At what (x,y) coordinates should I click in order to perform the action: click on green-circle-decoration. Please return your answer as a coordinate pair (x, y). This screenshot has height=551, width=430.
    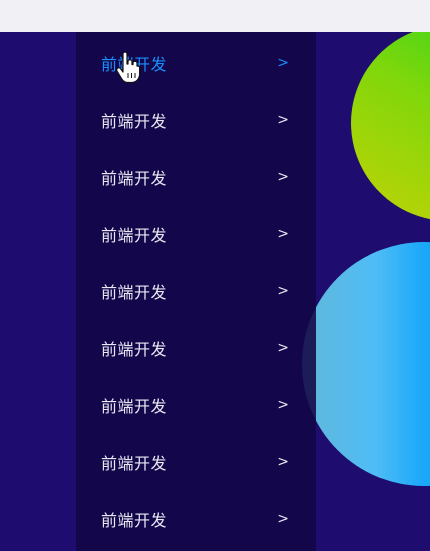
    Looking at the image, I should click on (390, 123).